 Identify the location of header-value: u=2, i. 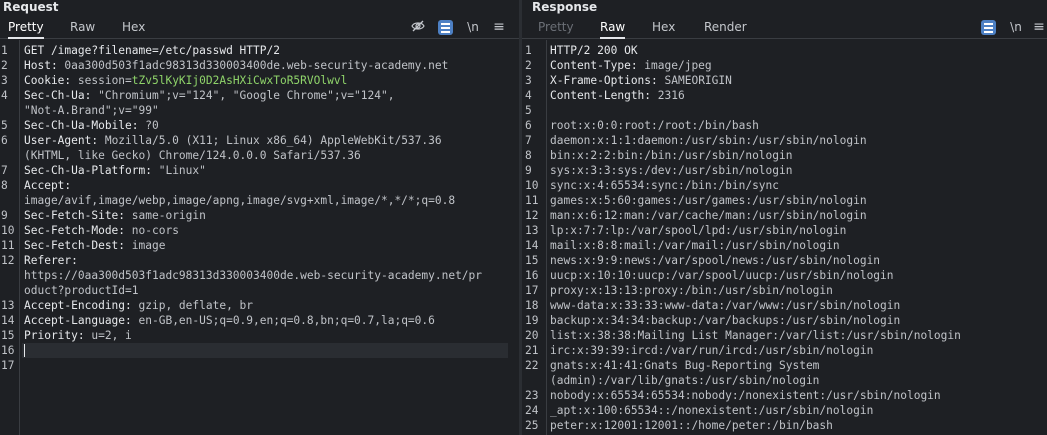
(108, 335).